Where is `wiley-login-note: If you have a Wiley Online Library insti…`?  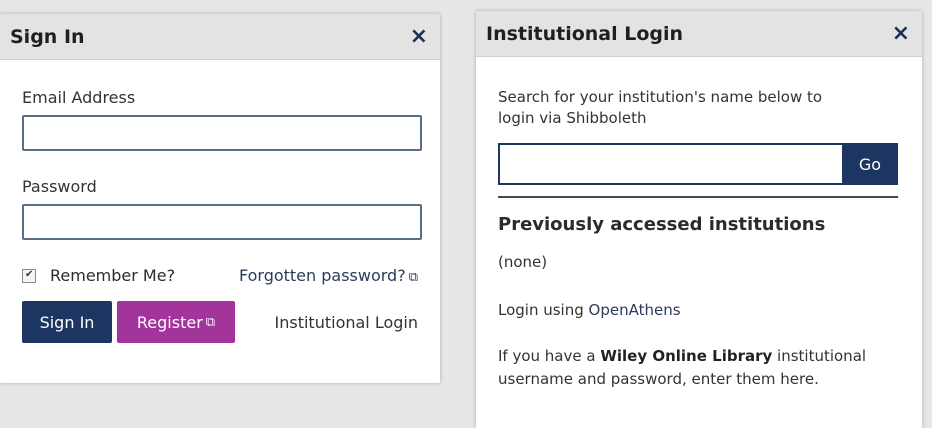 wiley-login-note: If you have a Wiley Online Library insti… is located at coordinates (700, 368).